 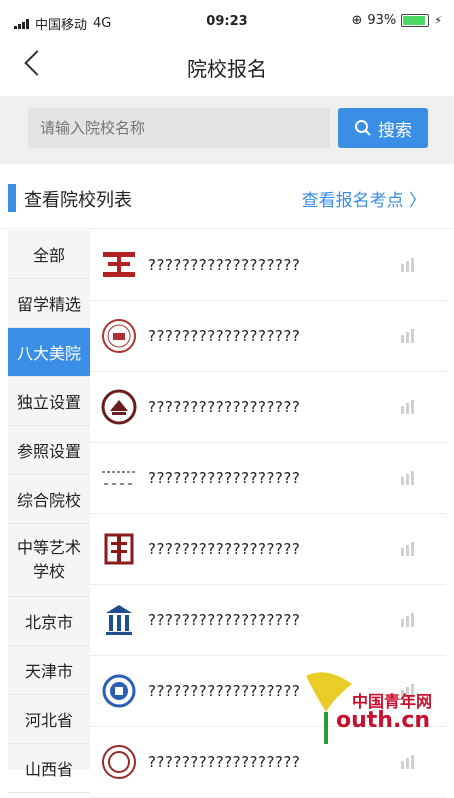 What do you see at coordinates (363, 128) in the screenshot?
I see `search-icon` at bounding box center [363, 128].